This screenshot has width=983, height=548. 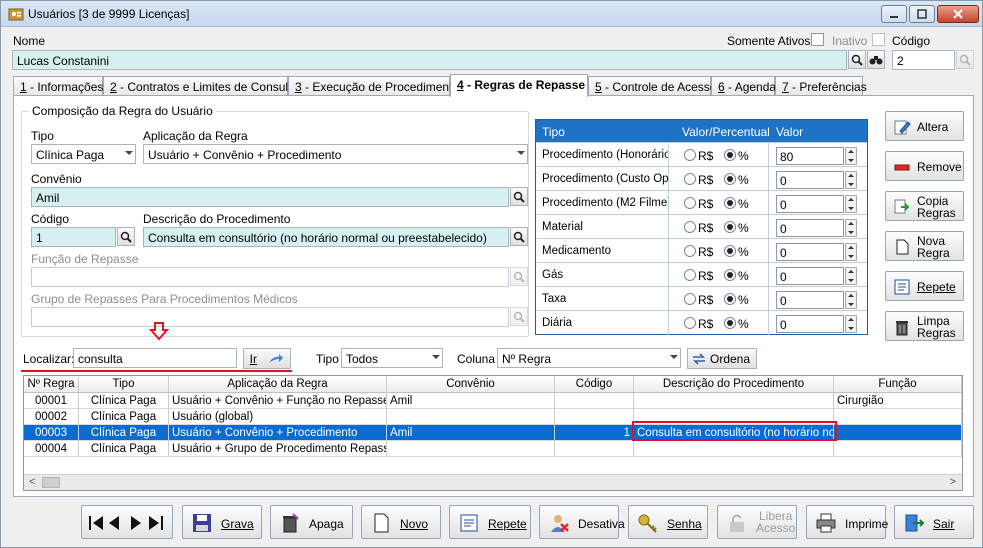 What do you see at coordinates (594, 384) in the screenshot?
I see `grid-column-header: Código` at bounding box center [594, 384].